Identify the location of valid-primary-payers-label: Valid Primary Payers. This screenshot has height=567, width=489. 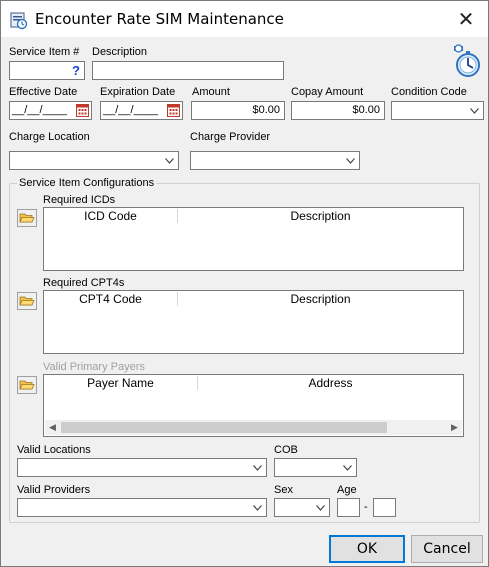
(94, 367).